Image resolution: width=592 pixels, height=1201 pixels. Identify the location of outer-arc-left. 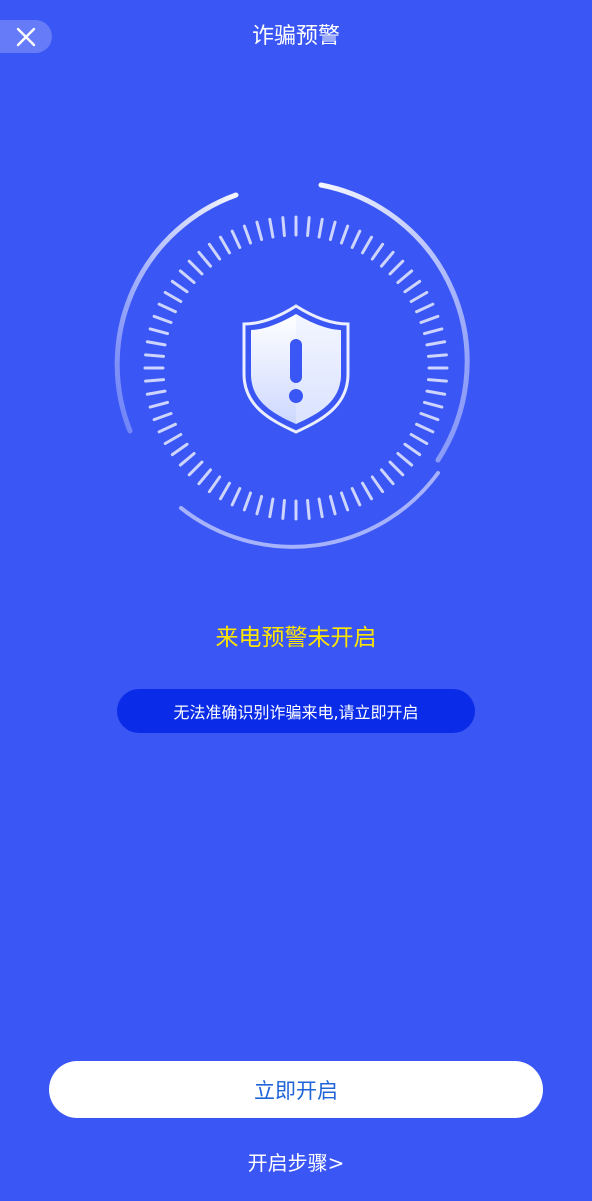
(176, 313).